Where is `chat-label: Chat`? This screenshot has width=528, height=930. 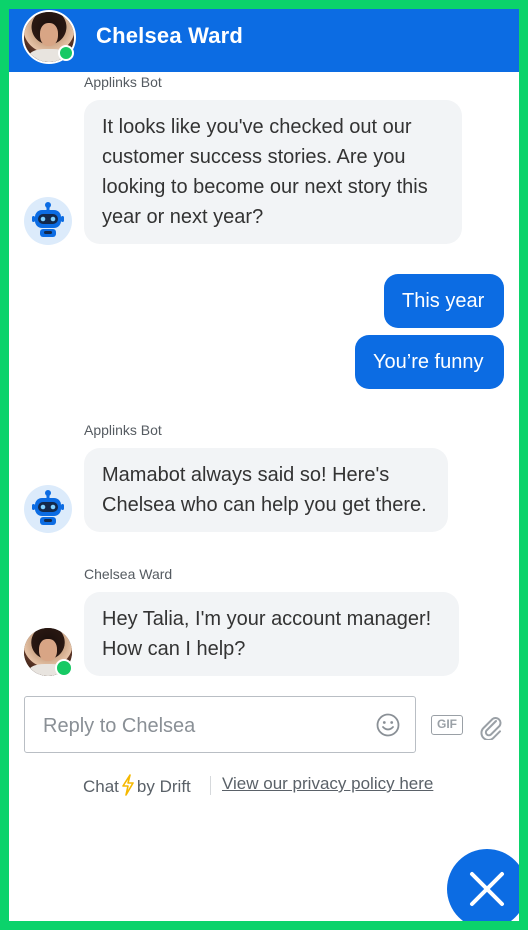
chat-label: Chat is located at coordinates (101, 786).